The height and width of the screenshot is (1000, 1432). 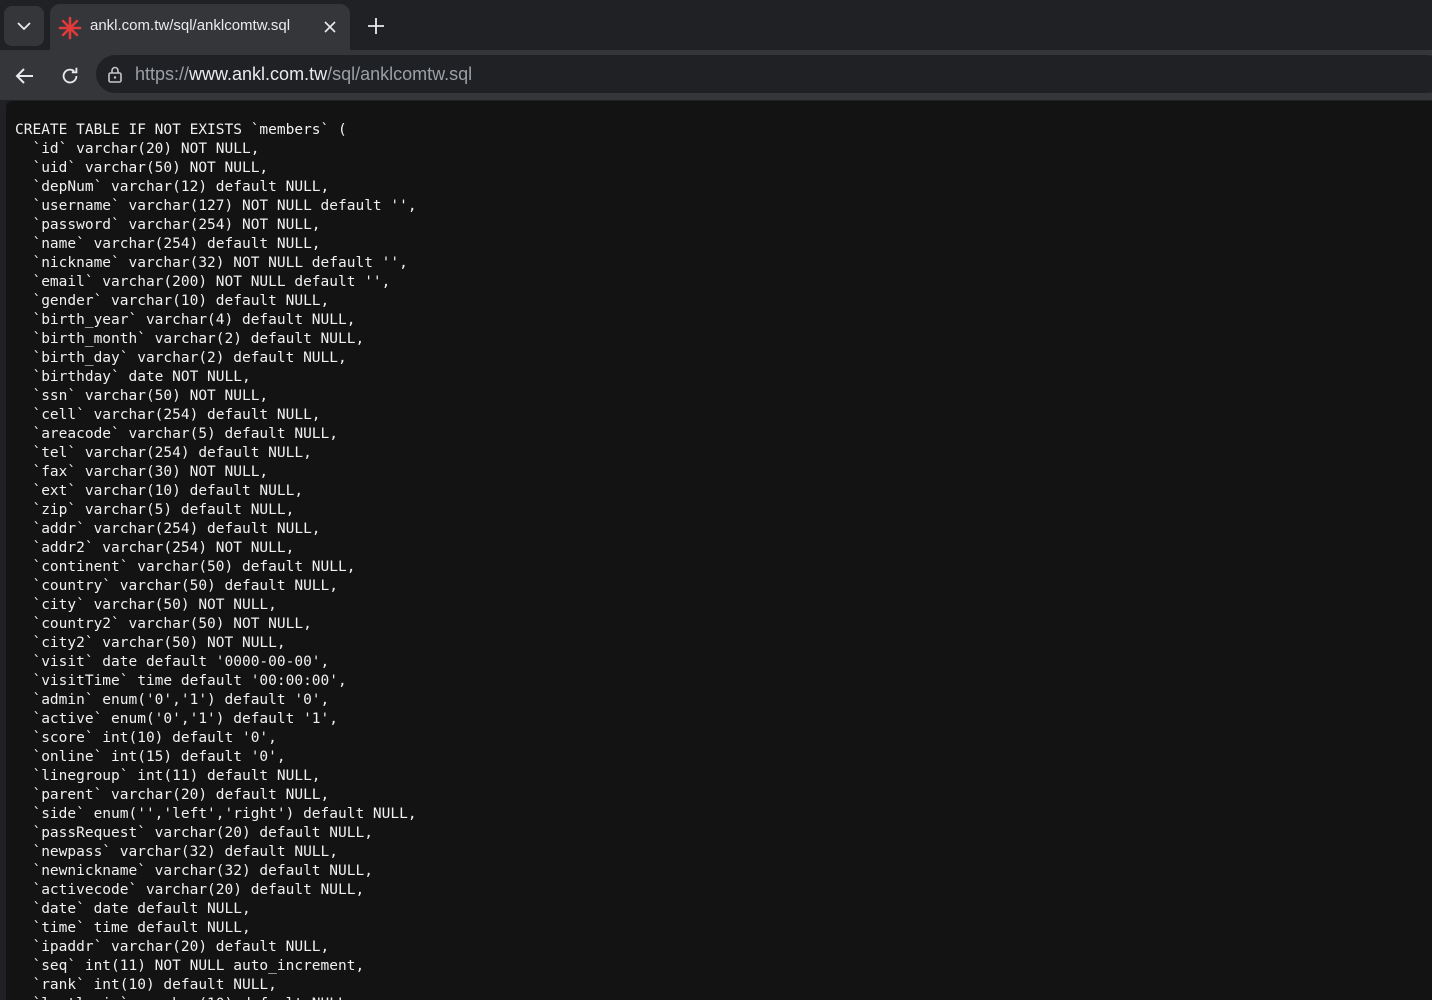 I want to click on tab-close-button, so click(x=330, y=27).